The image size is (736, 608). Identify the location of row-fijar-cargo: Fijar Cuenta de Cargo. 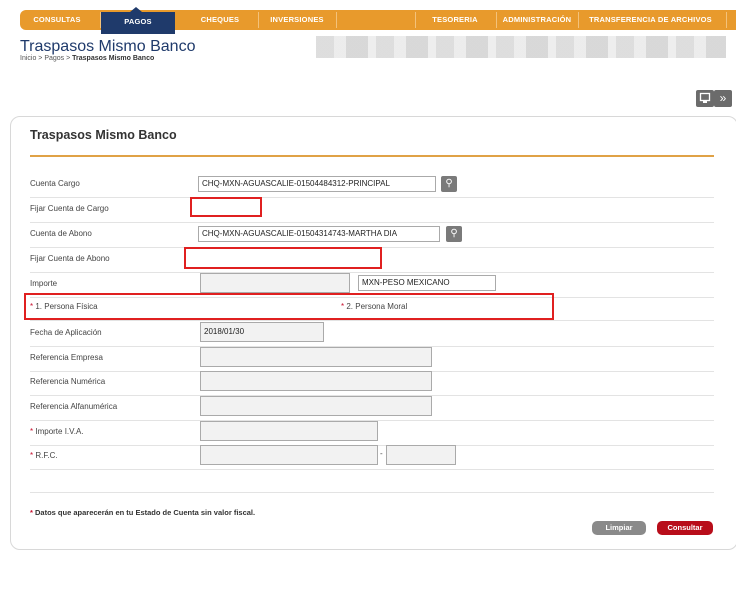
(372, 210).